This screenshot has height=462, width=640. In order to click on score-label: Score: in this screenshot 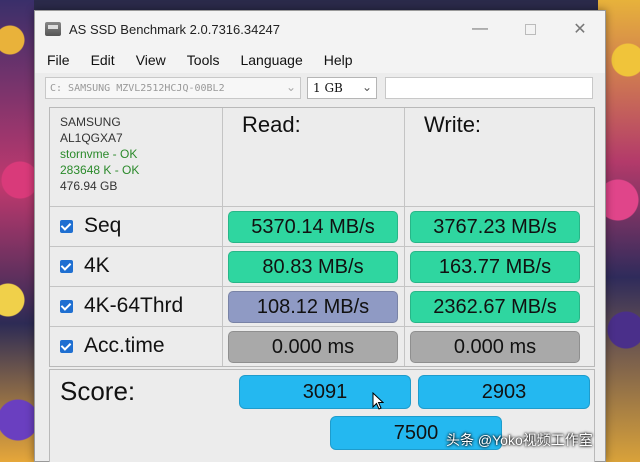, I will do `click(98, 391)`.